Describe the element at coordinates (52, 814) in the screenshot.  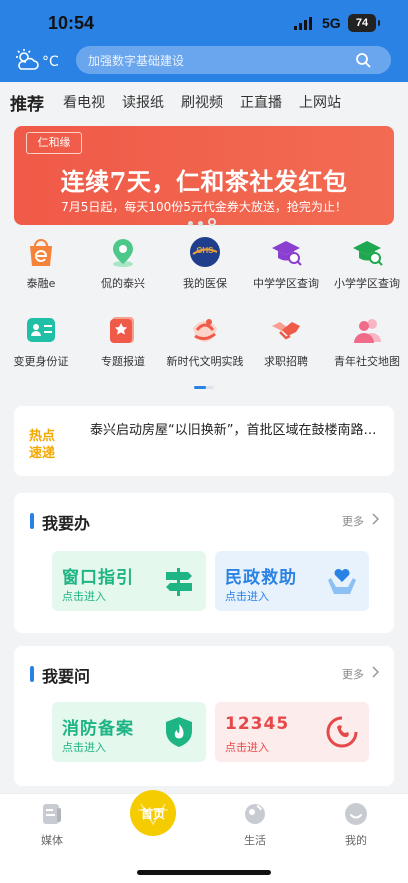
I see `media-icon` at that location.